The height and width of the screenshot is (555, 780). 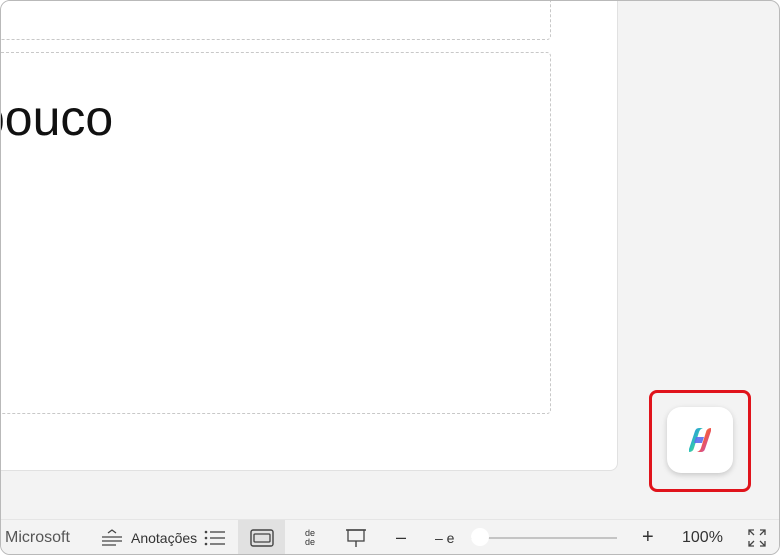 I want to click on zoom-out-button: –, so click(x=401, y=537).